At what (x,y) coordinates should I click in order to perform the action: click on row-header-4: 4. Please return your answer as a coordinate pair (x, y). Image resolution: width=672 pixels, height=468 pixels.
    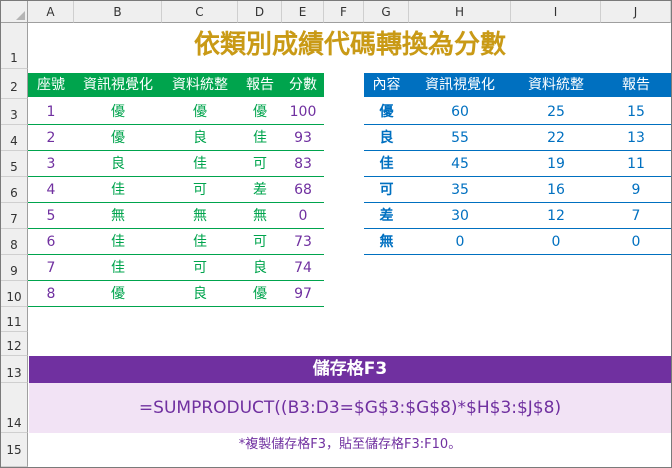
    Looking at the image, I should click on (14, 138).